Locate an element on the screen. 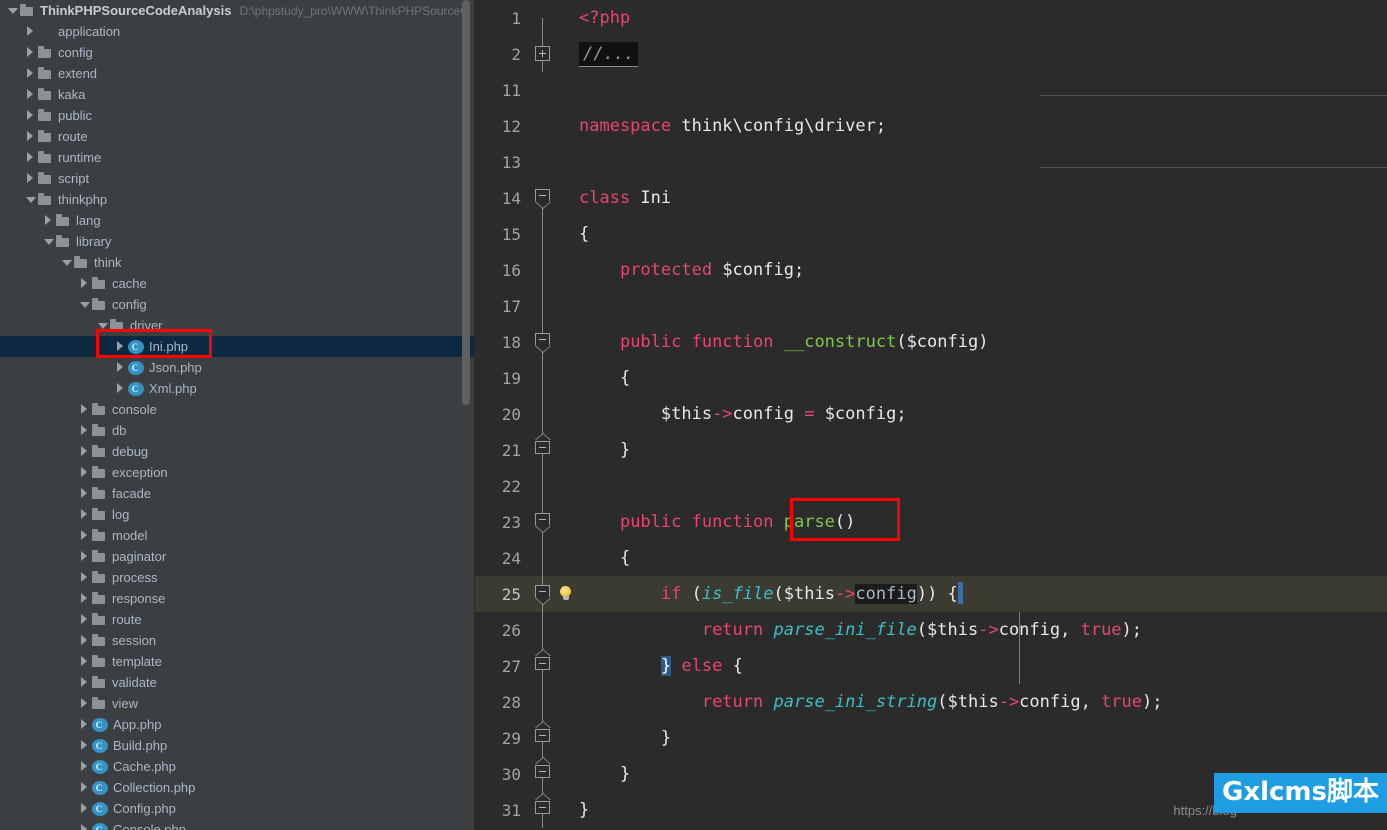 This screenshot has width=1387, height=830. code-line: 20 $this->config = $config; is located at coordinates (931, 414).